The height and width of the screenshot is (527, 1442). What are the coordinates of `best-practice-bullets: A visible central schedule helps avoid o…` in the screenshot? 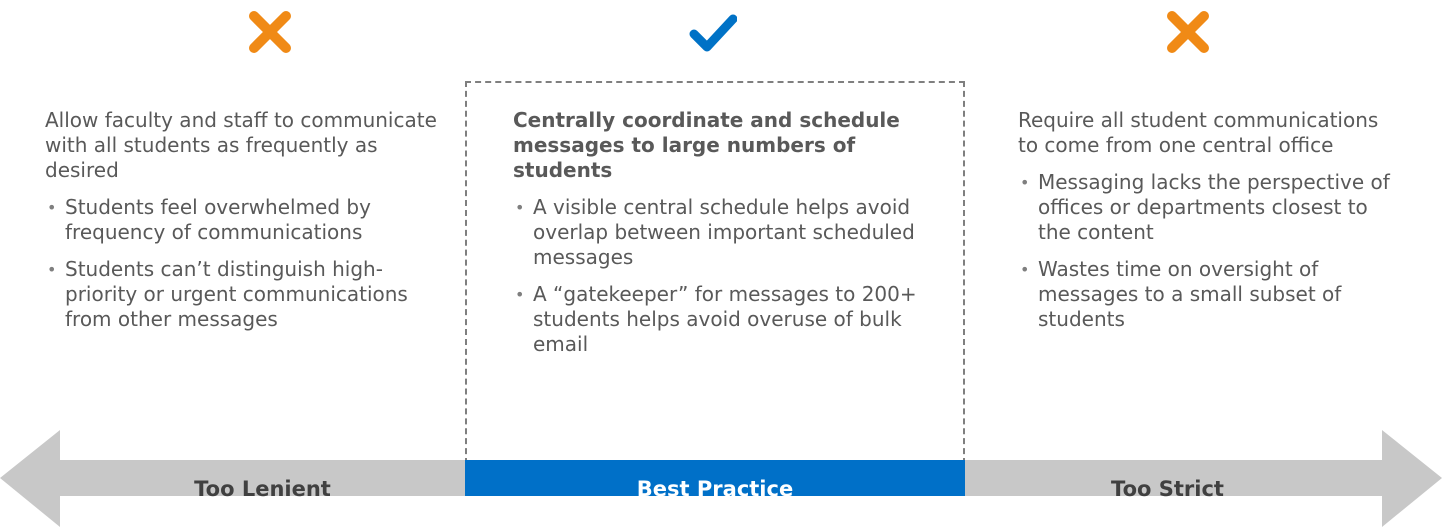 It's located at (723, 276).